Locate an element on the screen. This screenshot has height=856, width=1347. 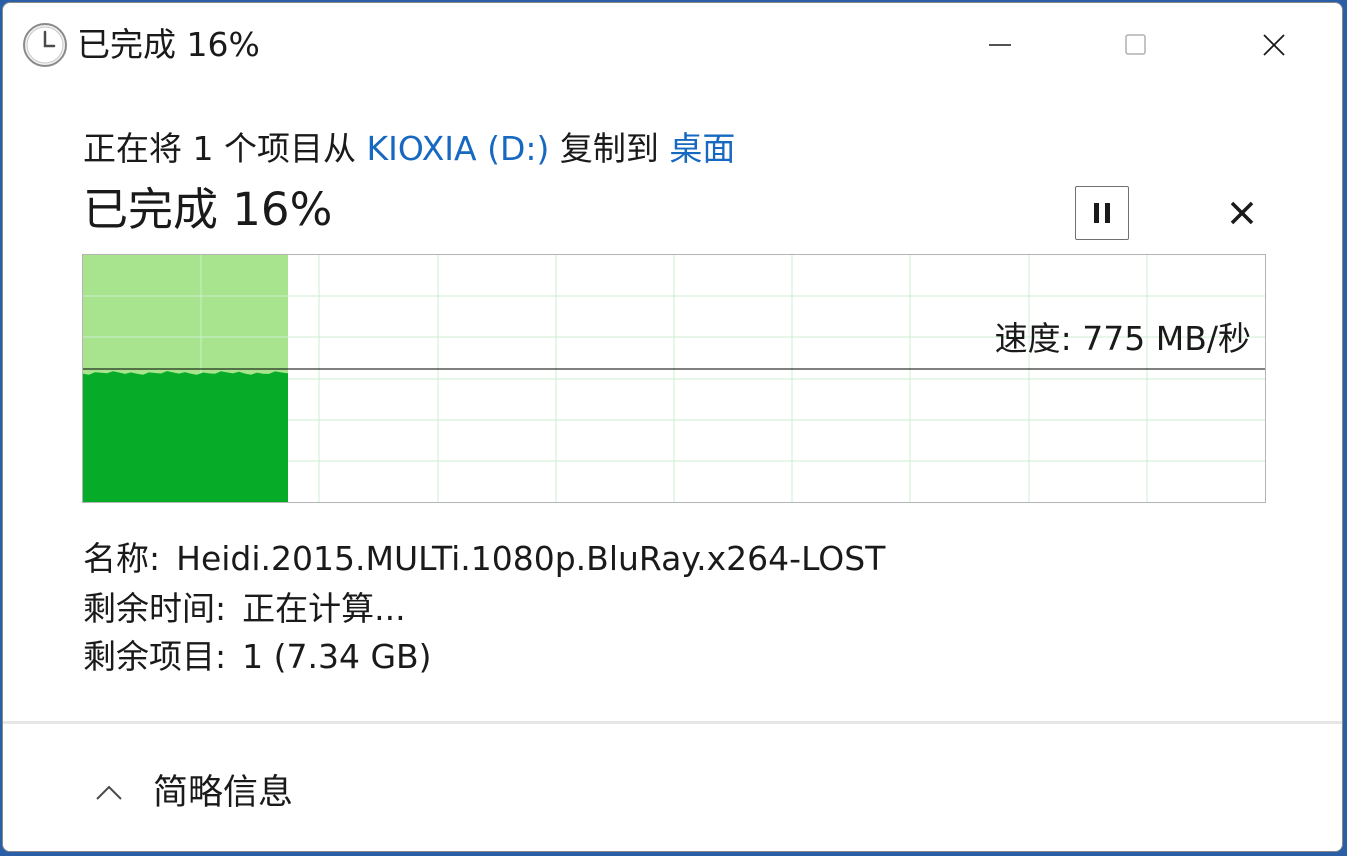
maximize-button is located at coordinates (1136, 45).